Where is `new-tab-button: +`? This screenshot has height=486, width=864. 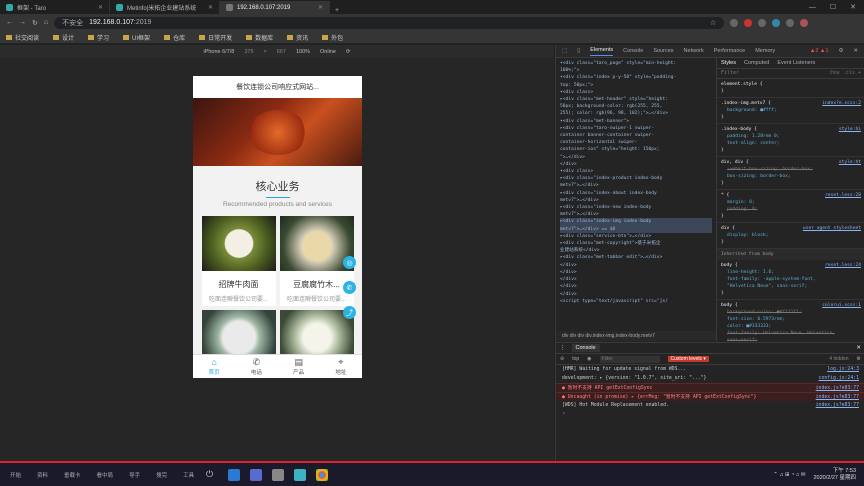 new-tab-button: + is located at coordinates (337, 10).